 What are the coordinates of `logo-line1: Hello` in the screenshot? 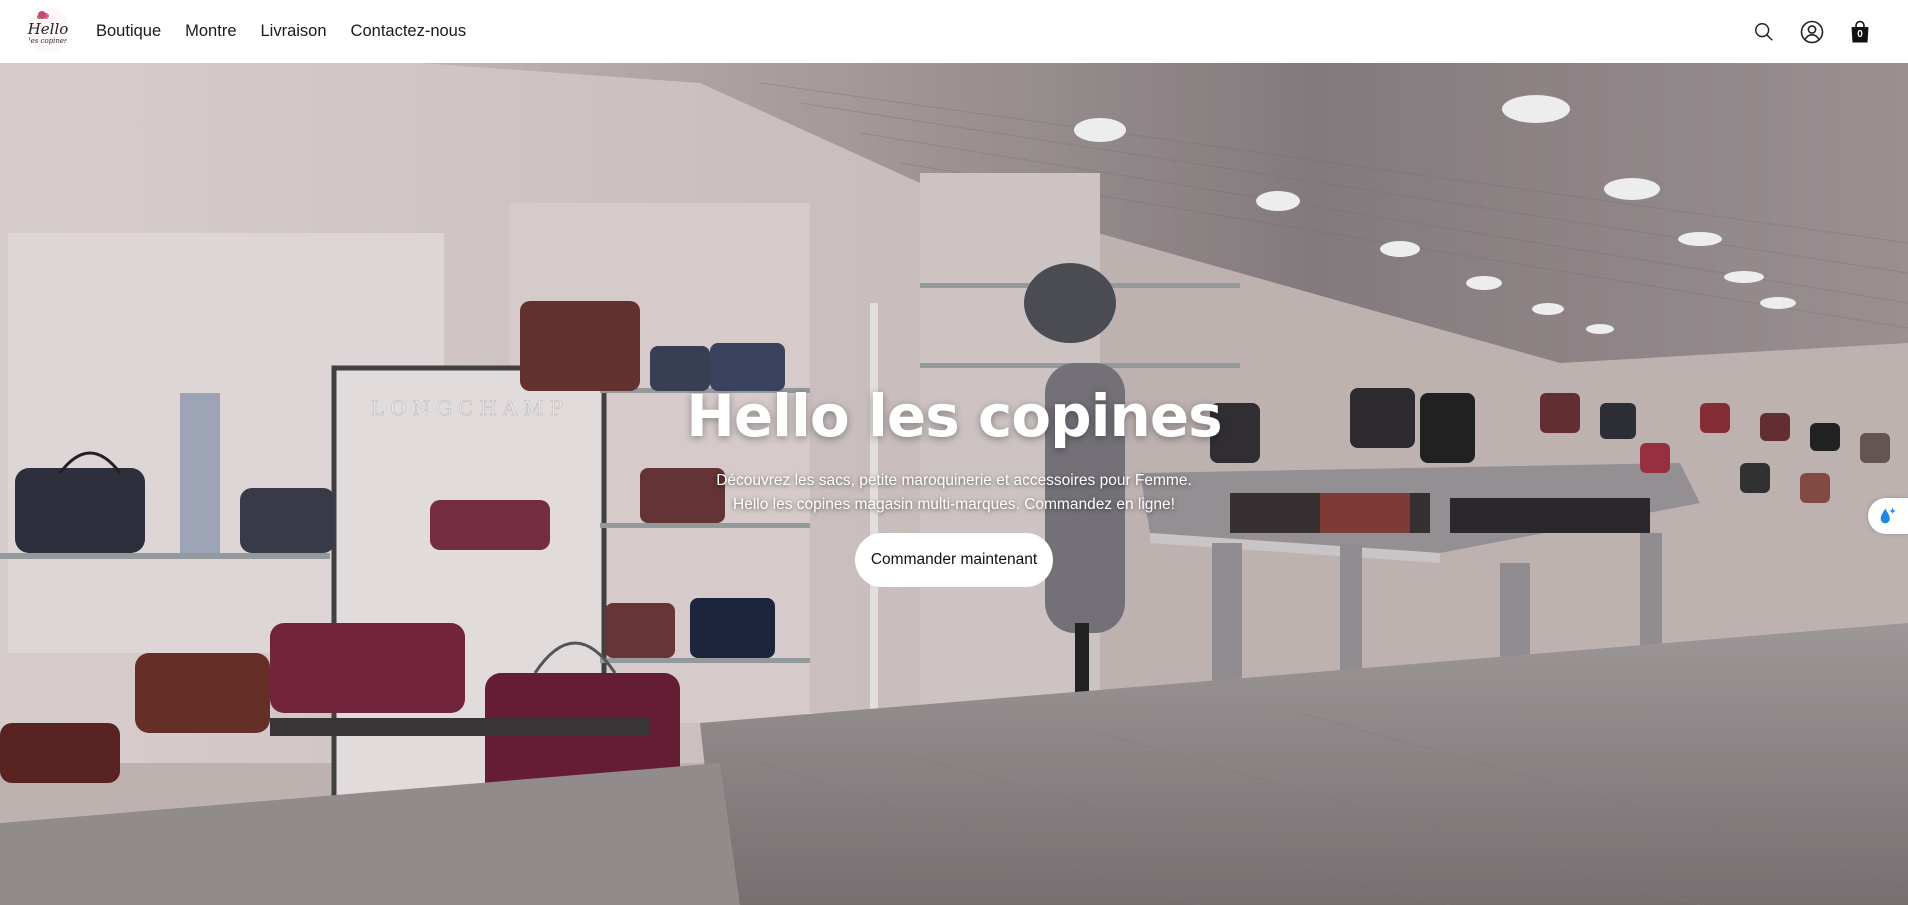 It's located at (48, 29).